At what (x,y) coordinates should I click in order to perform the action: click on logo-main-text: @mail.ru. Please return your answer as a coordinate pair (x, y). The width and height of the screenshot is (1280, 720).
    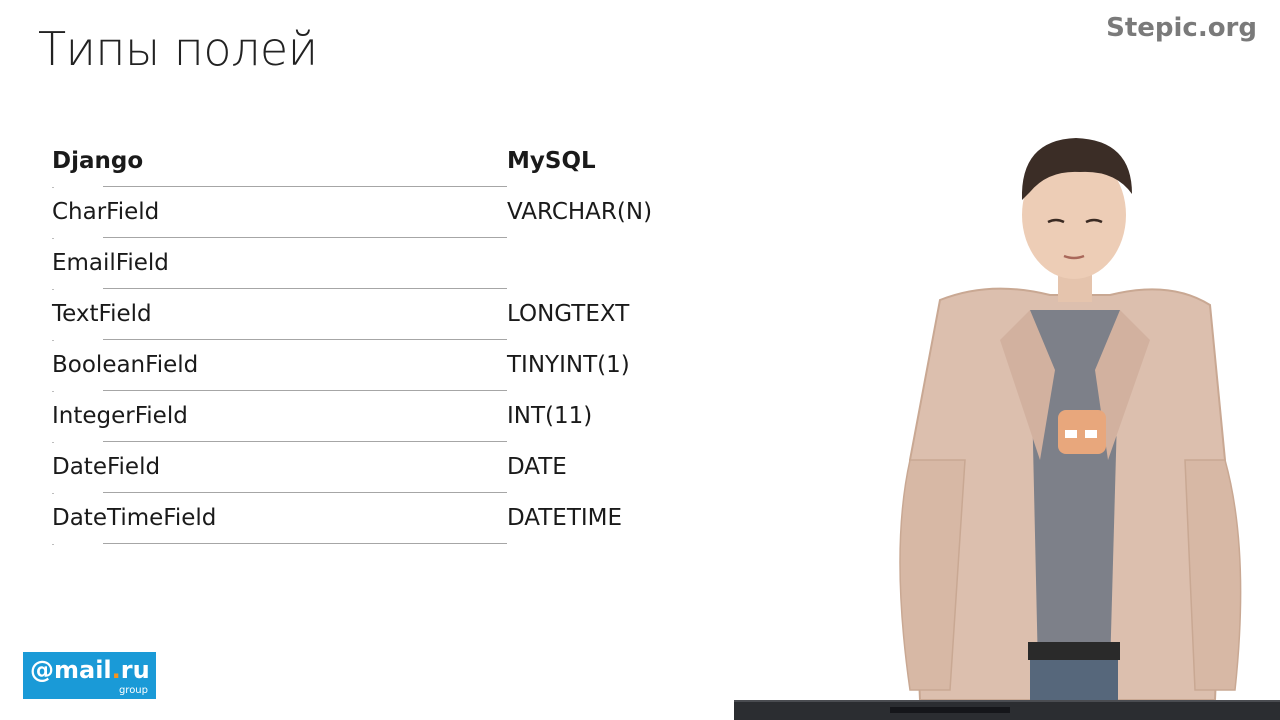
    Looking at the image, I should click on (90, 670).